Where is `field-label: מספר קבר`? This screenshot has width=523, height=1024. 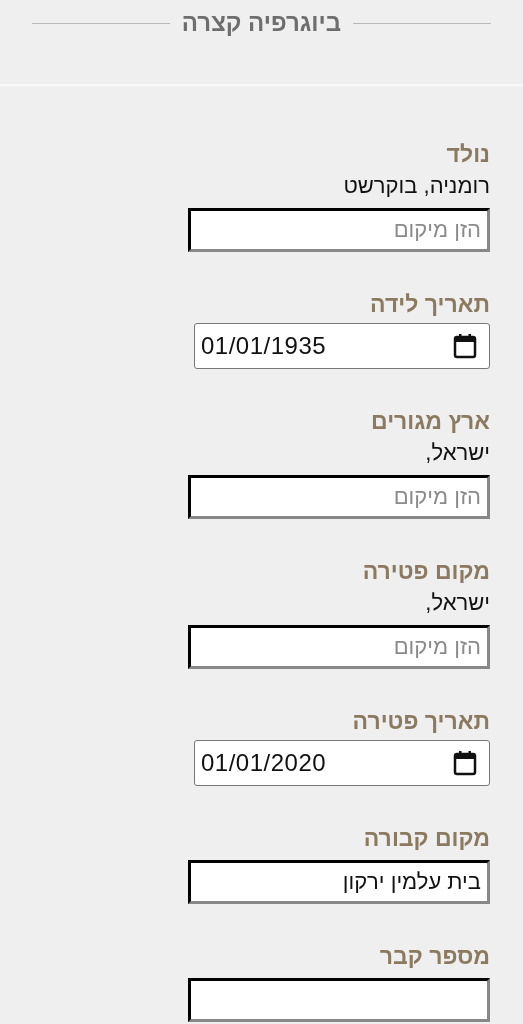 field-label: מספר קבר is located at coordinates (434, 956).